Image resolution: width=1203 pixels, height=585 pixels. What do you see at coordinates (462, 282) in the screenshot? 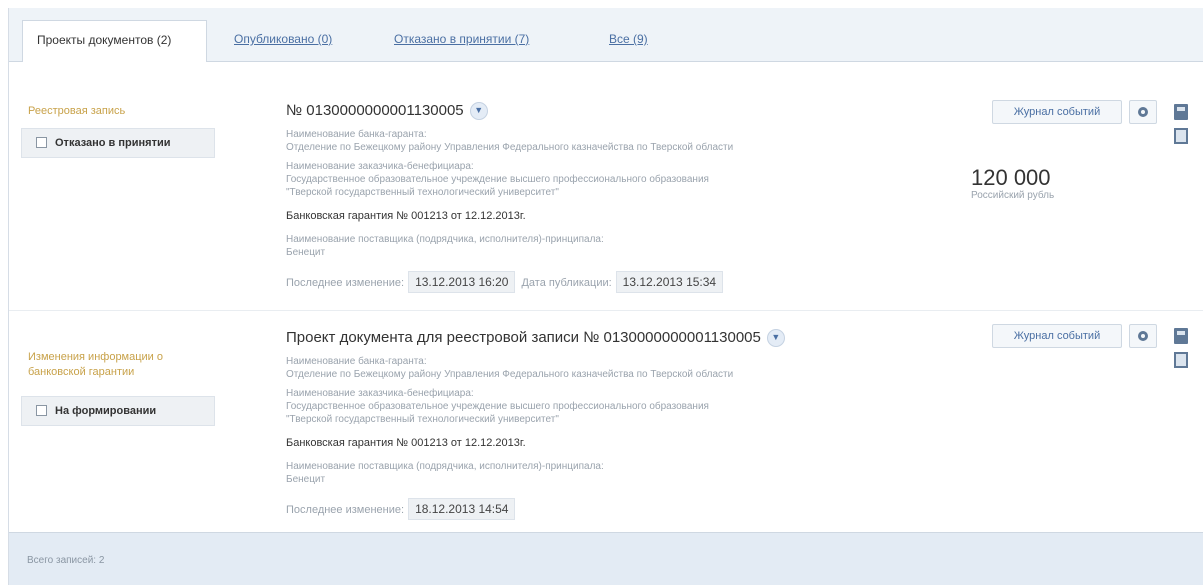
I see `last-change-value: 13.12.2013 16:20` at bounding box center [462, 282].